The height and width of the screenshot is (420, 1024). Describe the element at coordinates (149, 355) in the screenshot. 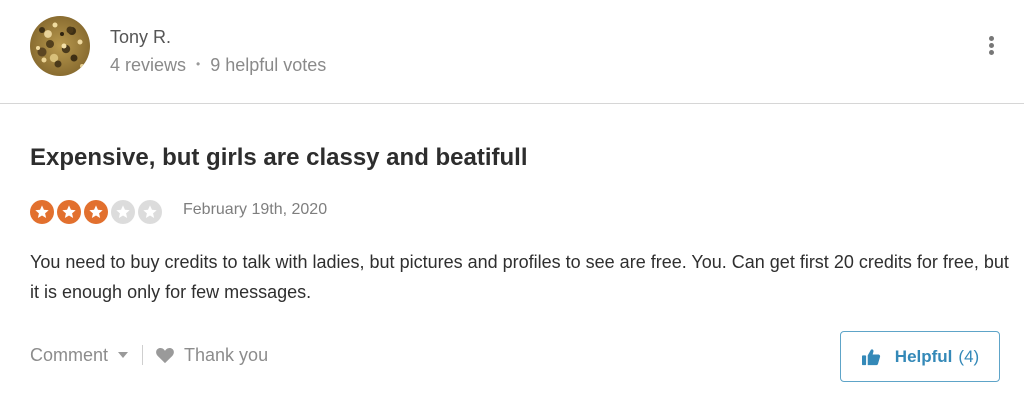

I see `review-actions: Comment Thank you` at that location.